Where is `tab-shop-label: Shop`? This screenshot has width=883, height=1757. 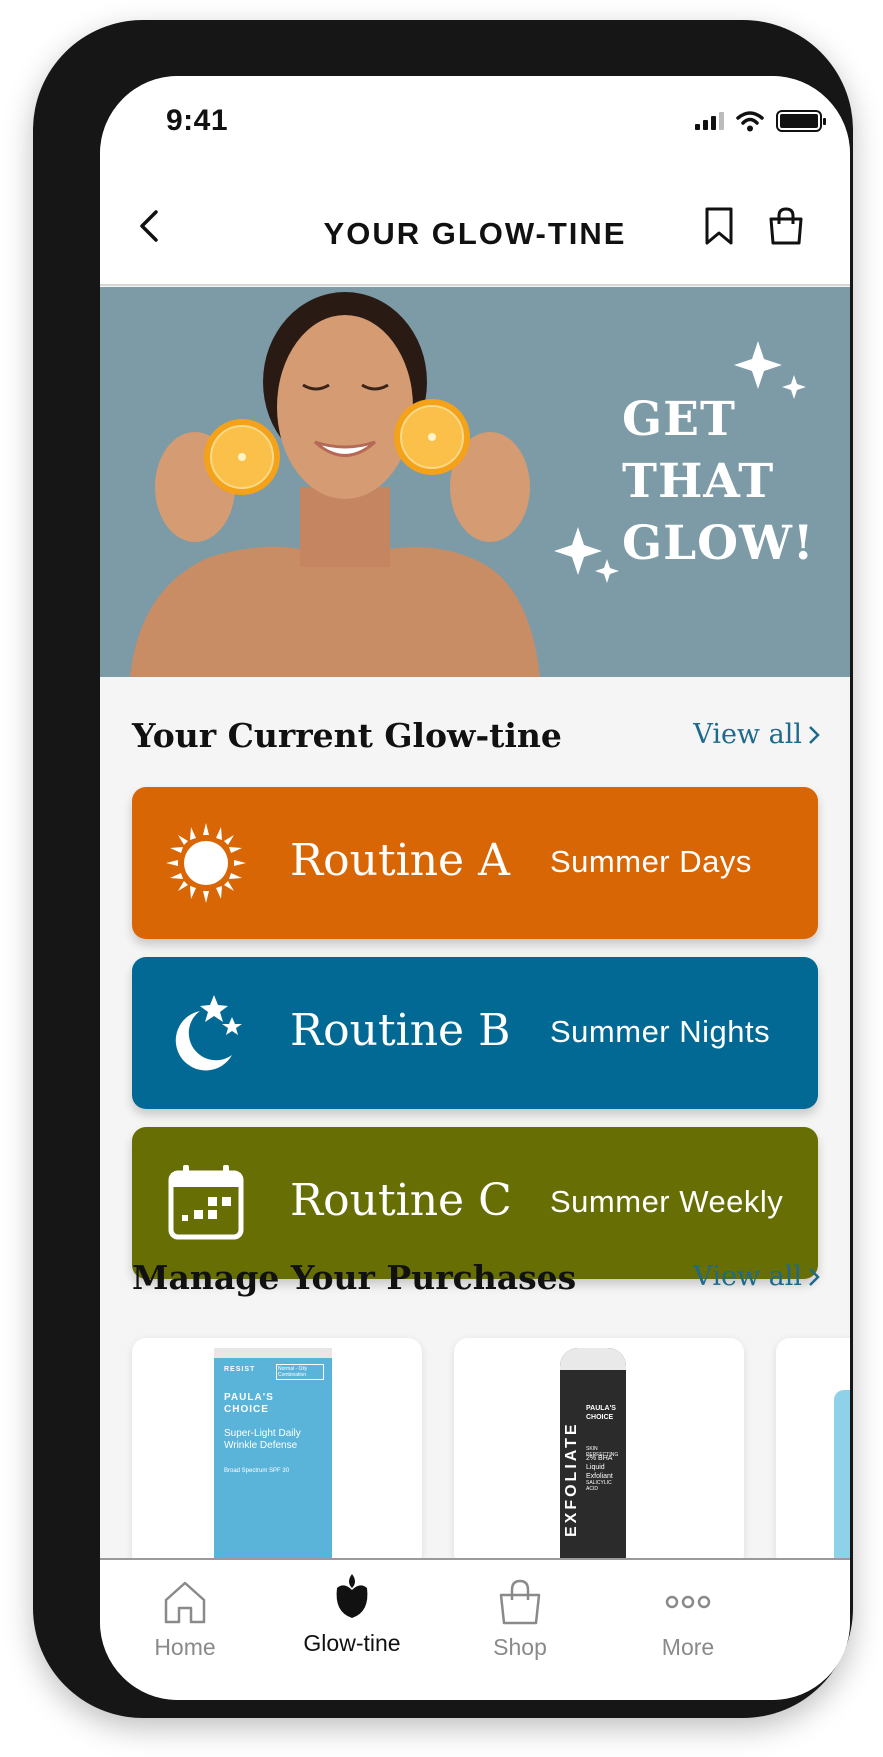 tab-shop-label: Shop is located at coordinates (520, 1647).